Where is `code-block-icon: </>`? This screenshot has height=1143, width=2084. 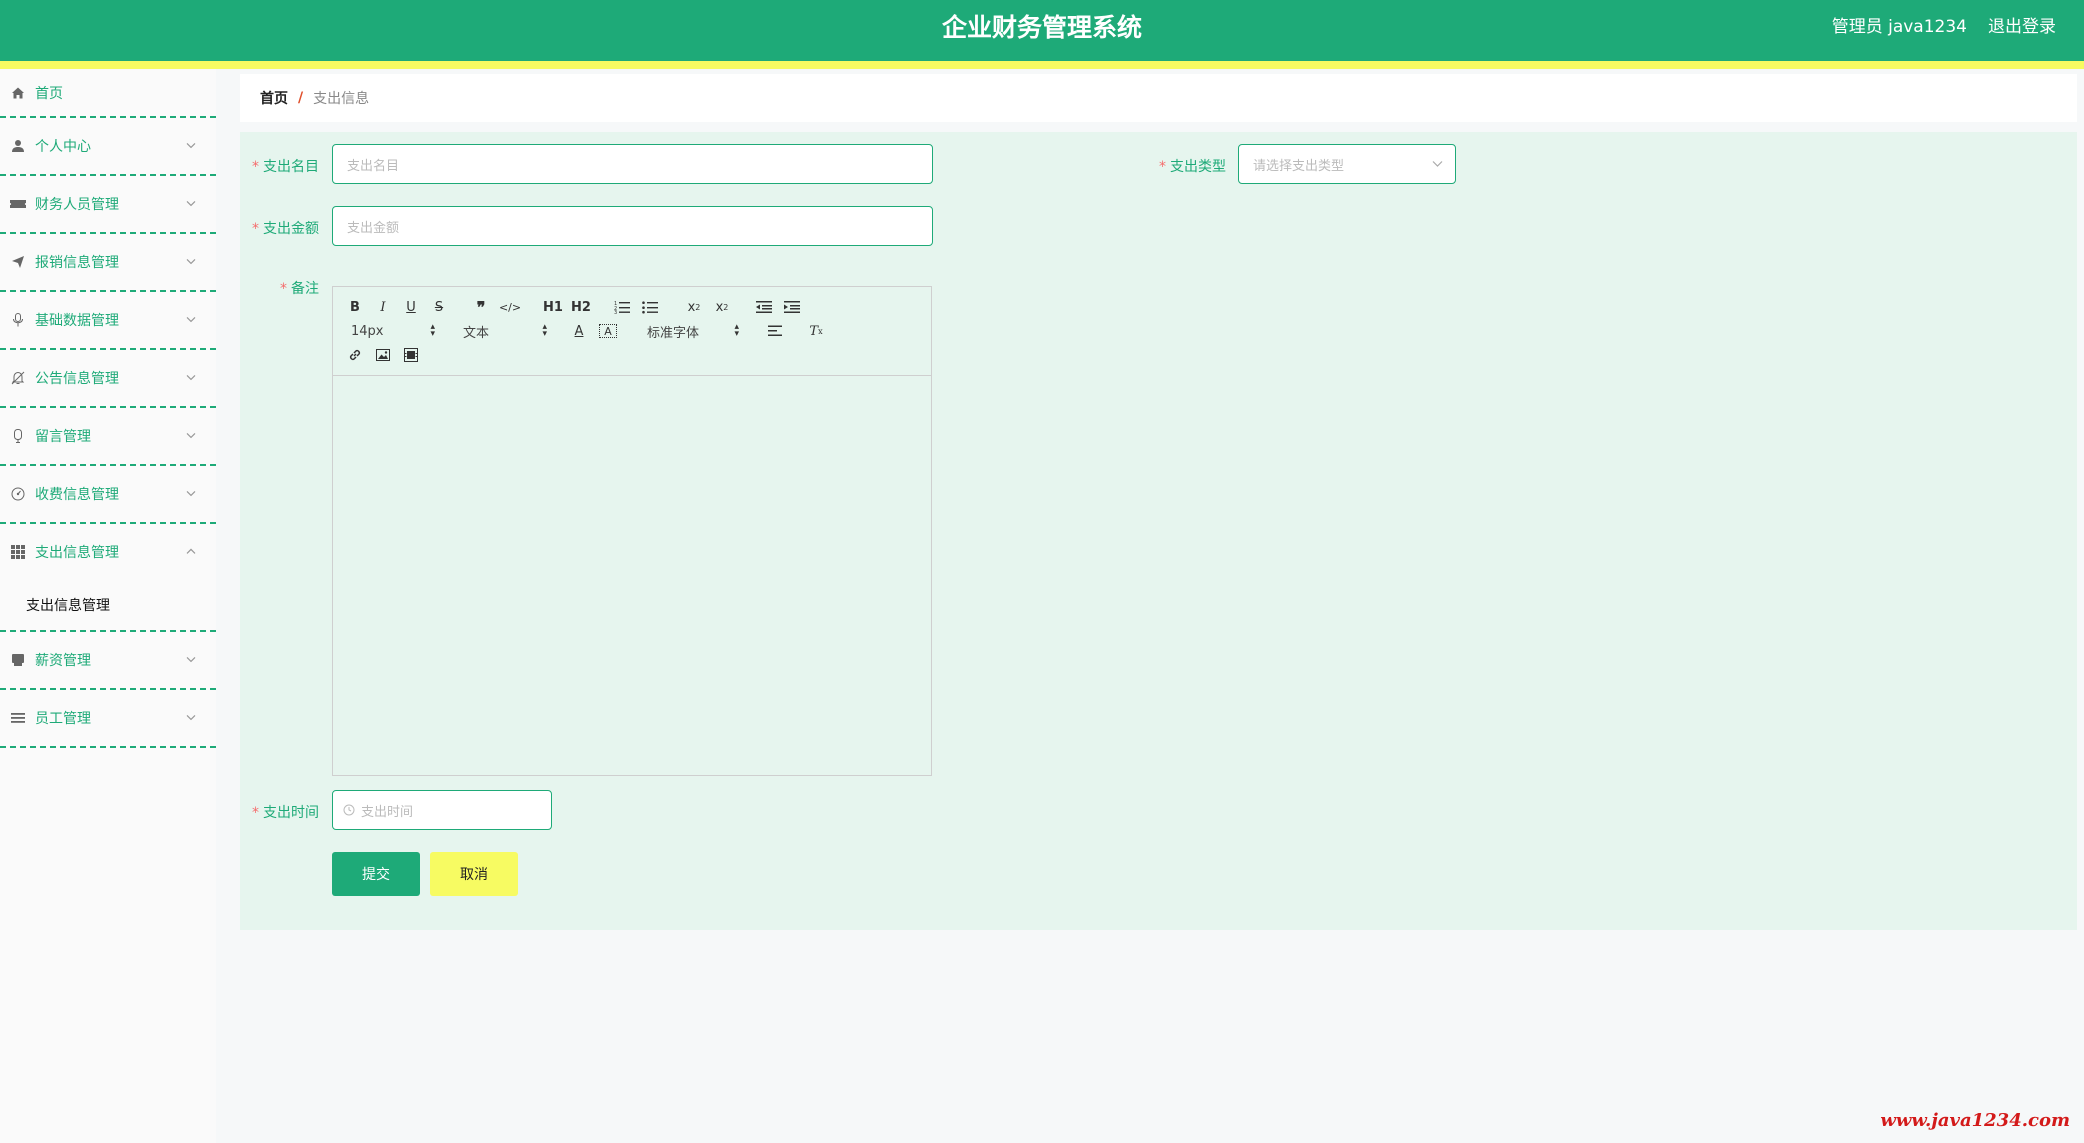
code-block-icon: </> is located at coordinates (510, 307).